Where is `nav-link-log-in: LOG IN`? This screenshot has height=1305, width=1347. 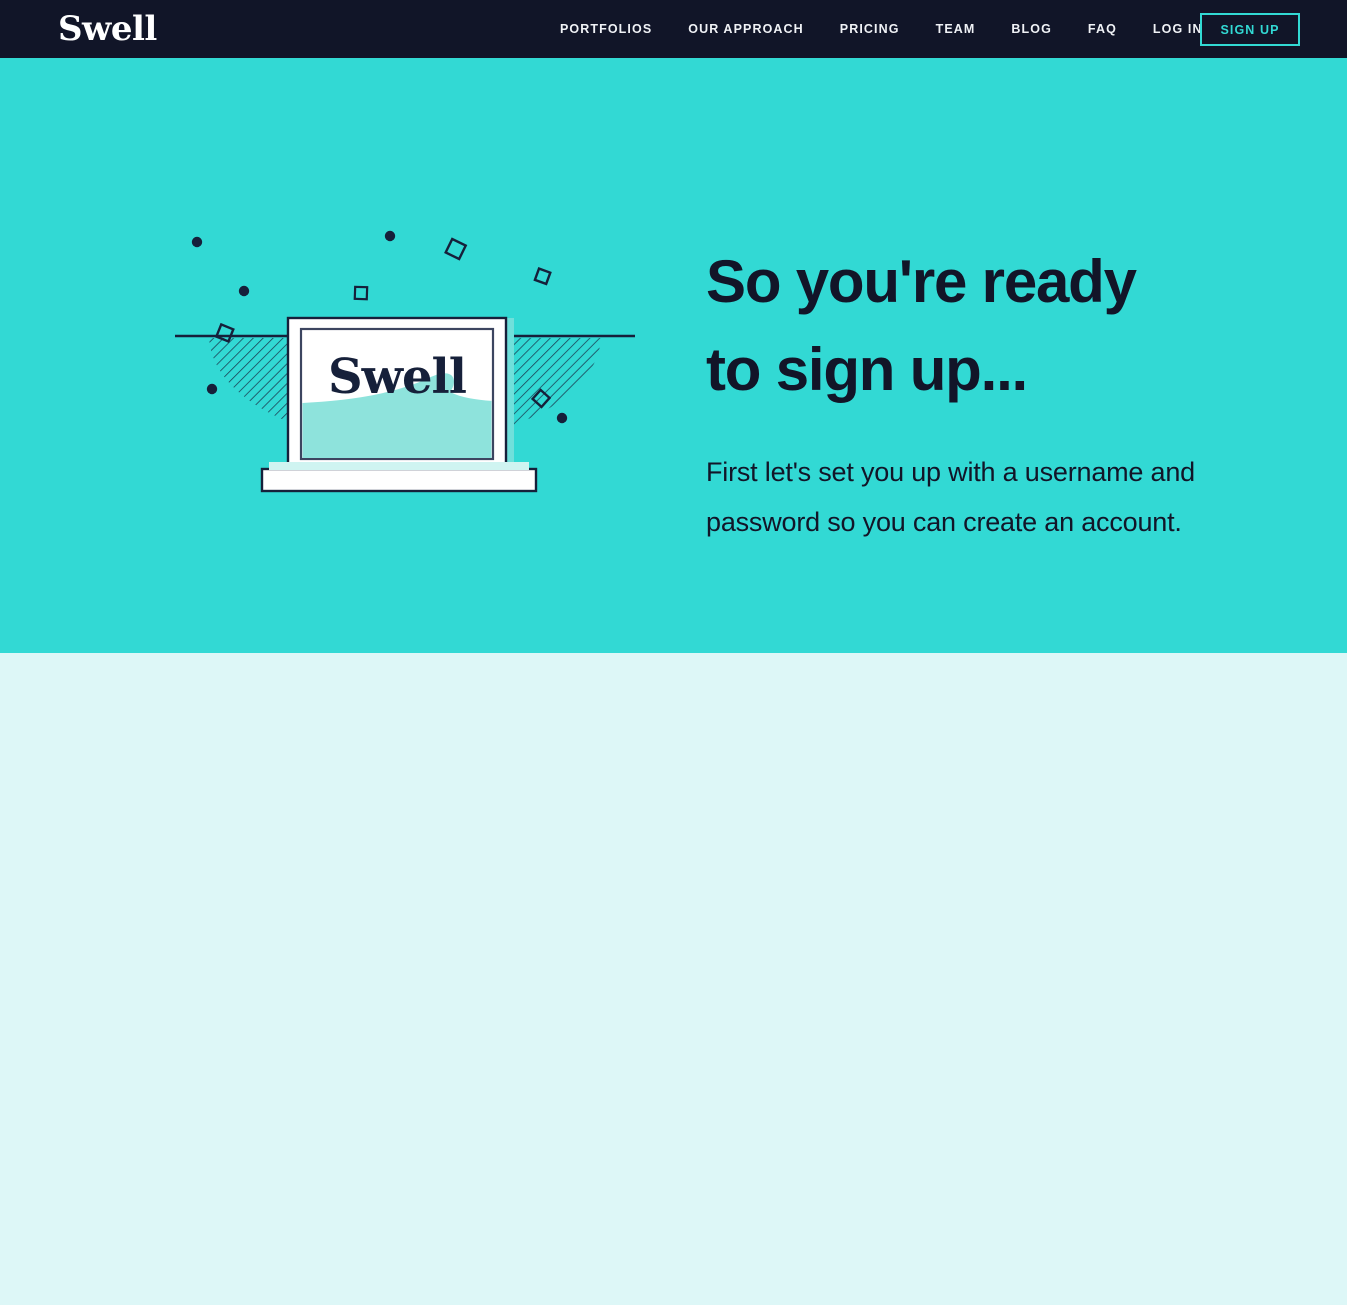
nav-link-log-in: LOG IN is located at coordinates (1178, 29).